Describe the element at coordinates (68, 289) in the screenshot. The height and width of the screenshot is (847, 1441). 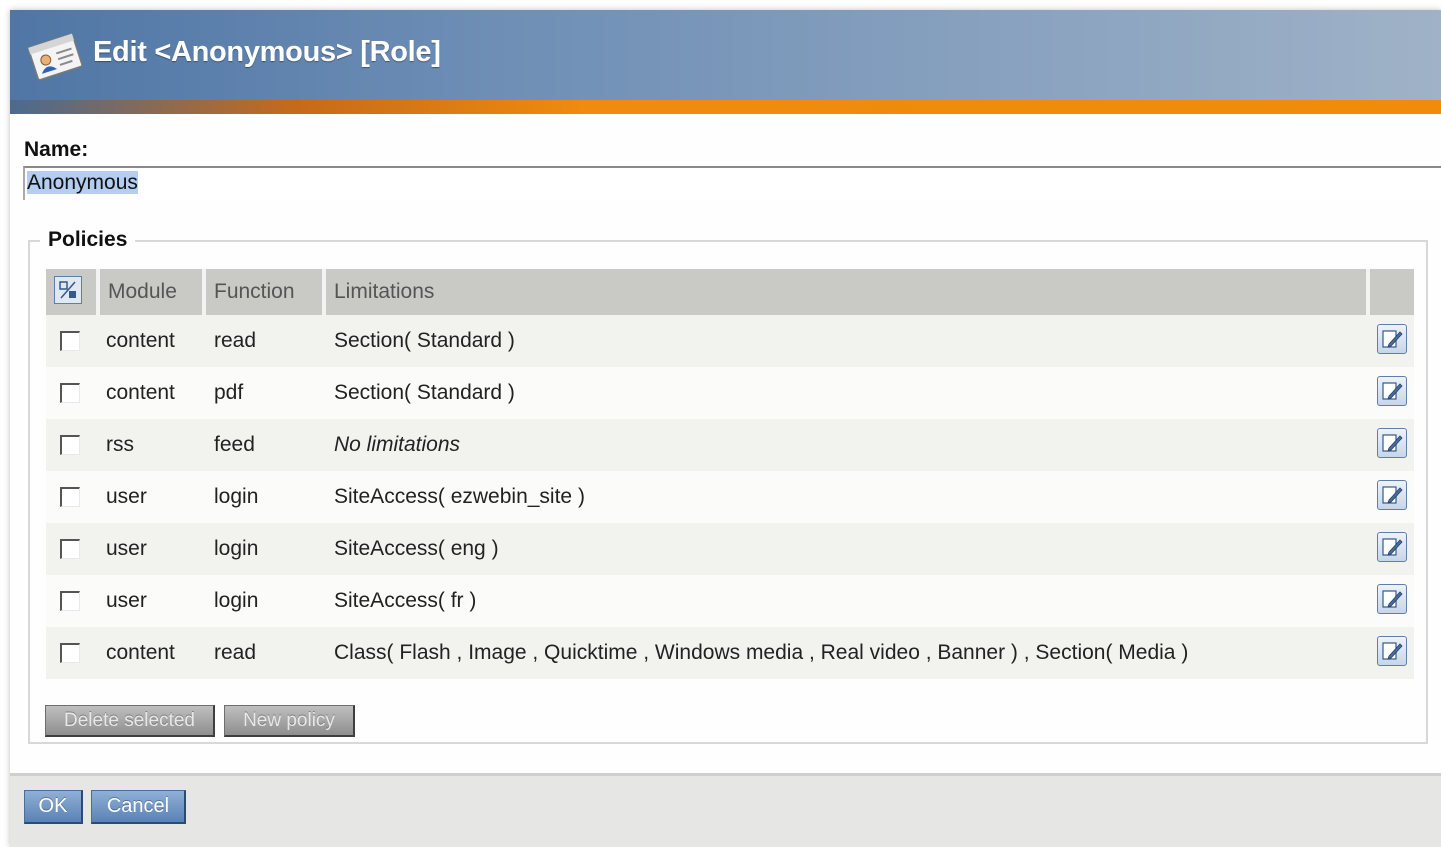
I see `toggle-selection-icon` at that location.